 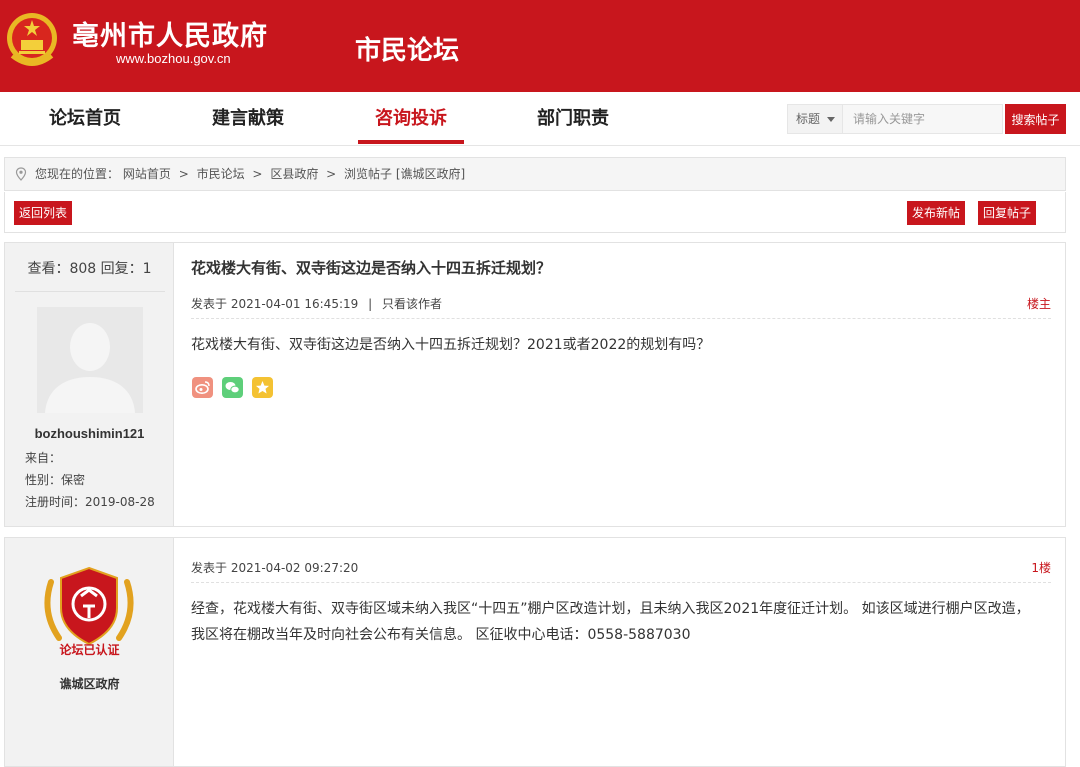 I want to click on breadcrumb-prefix: 您现在的位置：, so click(x=77, y=174).